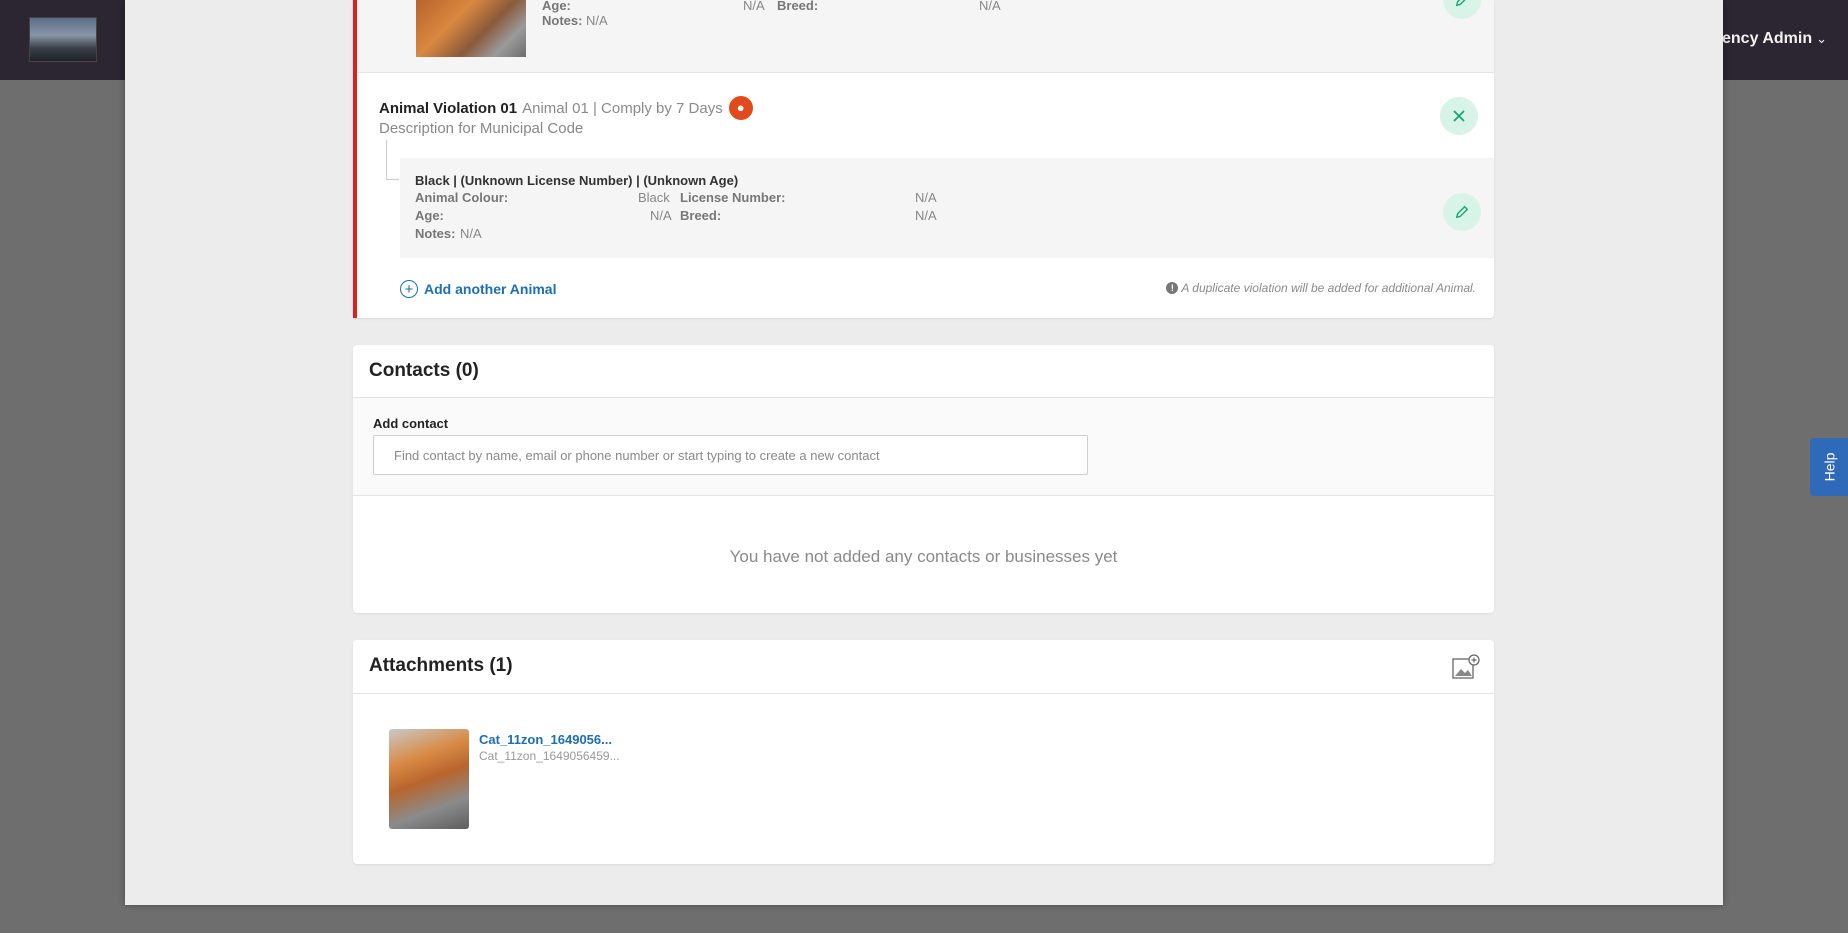  I want to click on add-contact-label: Add contact, so click(411, 423).